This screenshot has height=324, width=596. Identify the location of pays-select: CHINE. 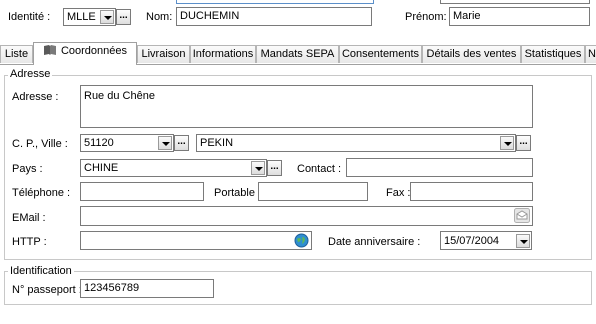
(173, 168).